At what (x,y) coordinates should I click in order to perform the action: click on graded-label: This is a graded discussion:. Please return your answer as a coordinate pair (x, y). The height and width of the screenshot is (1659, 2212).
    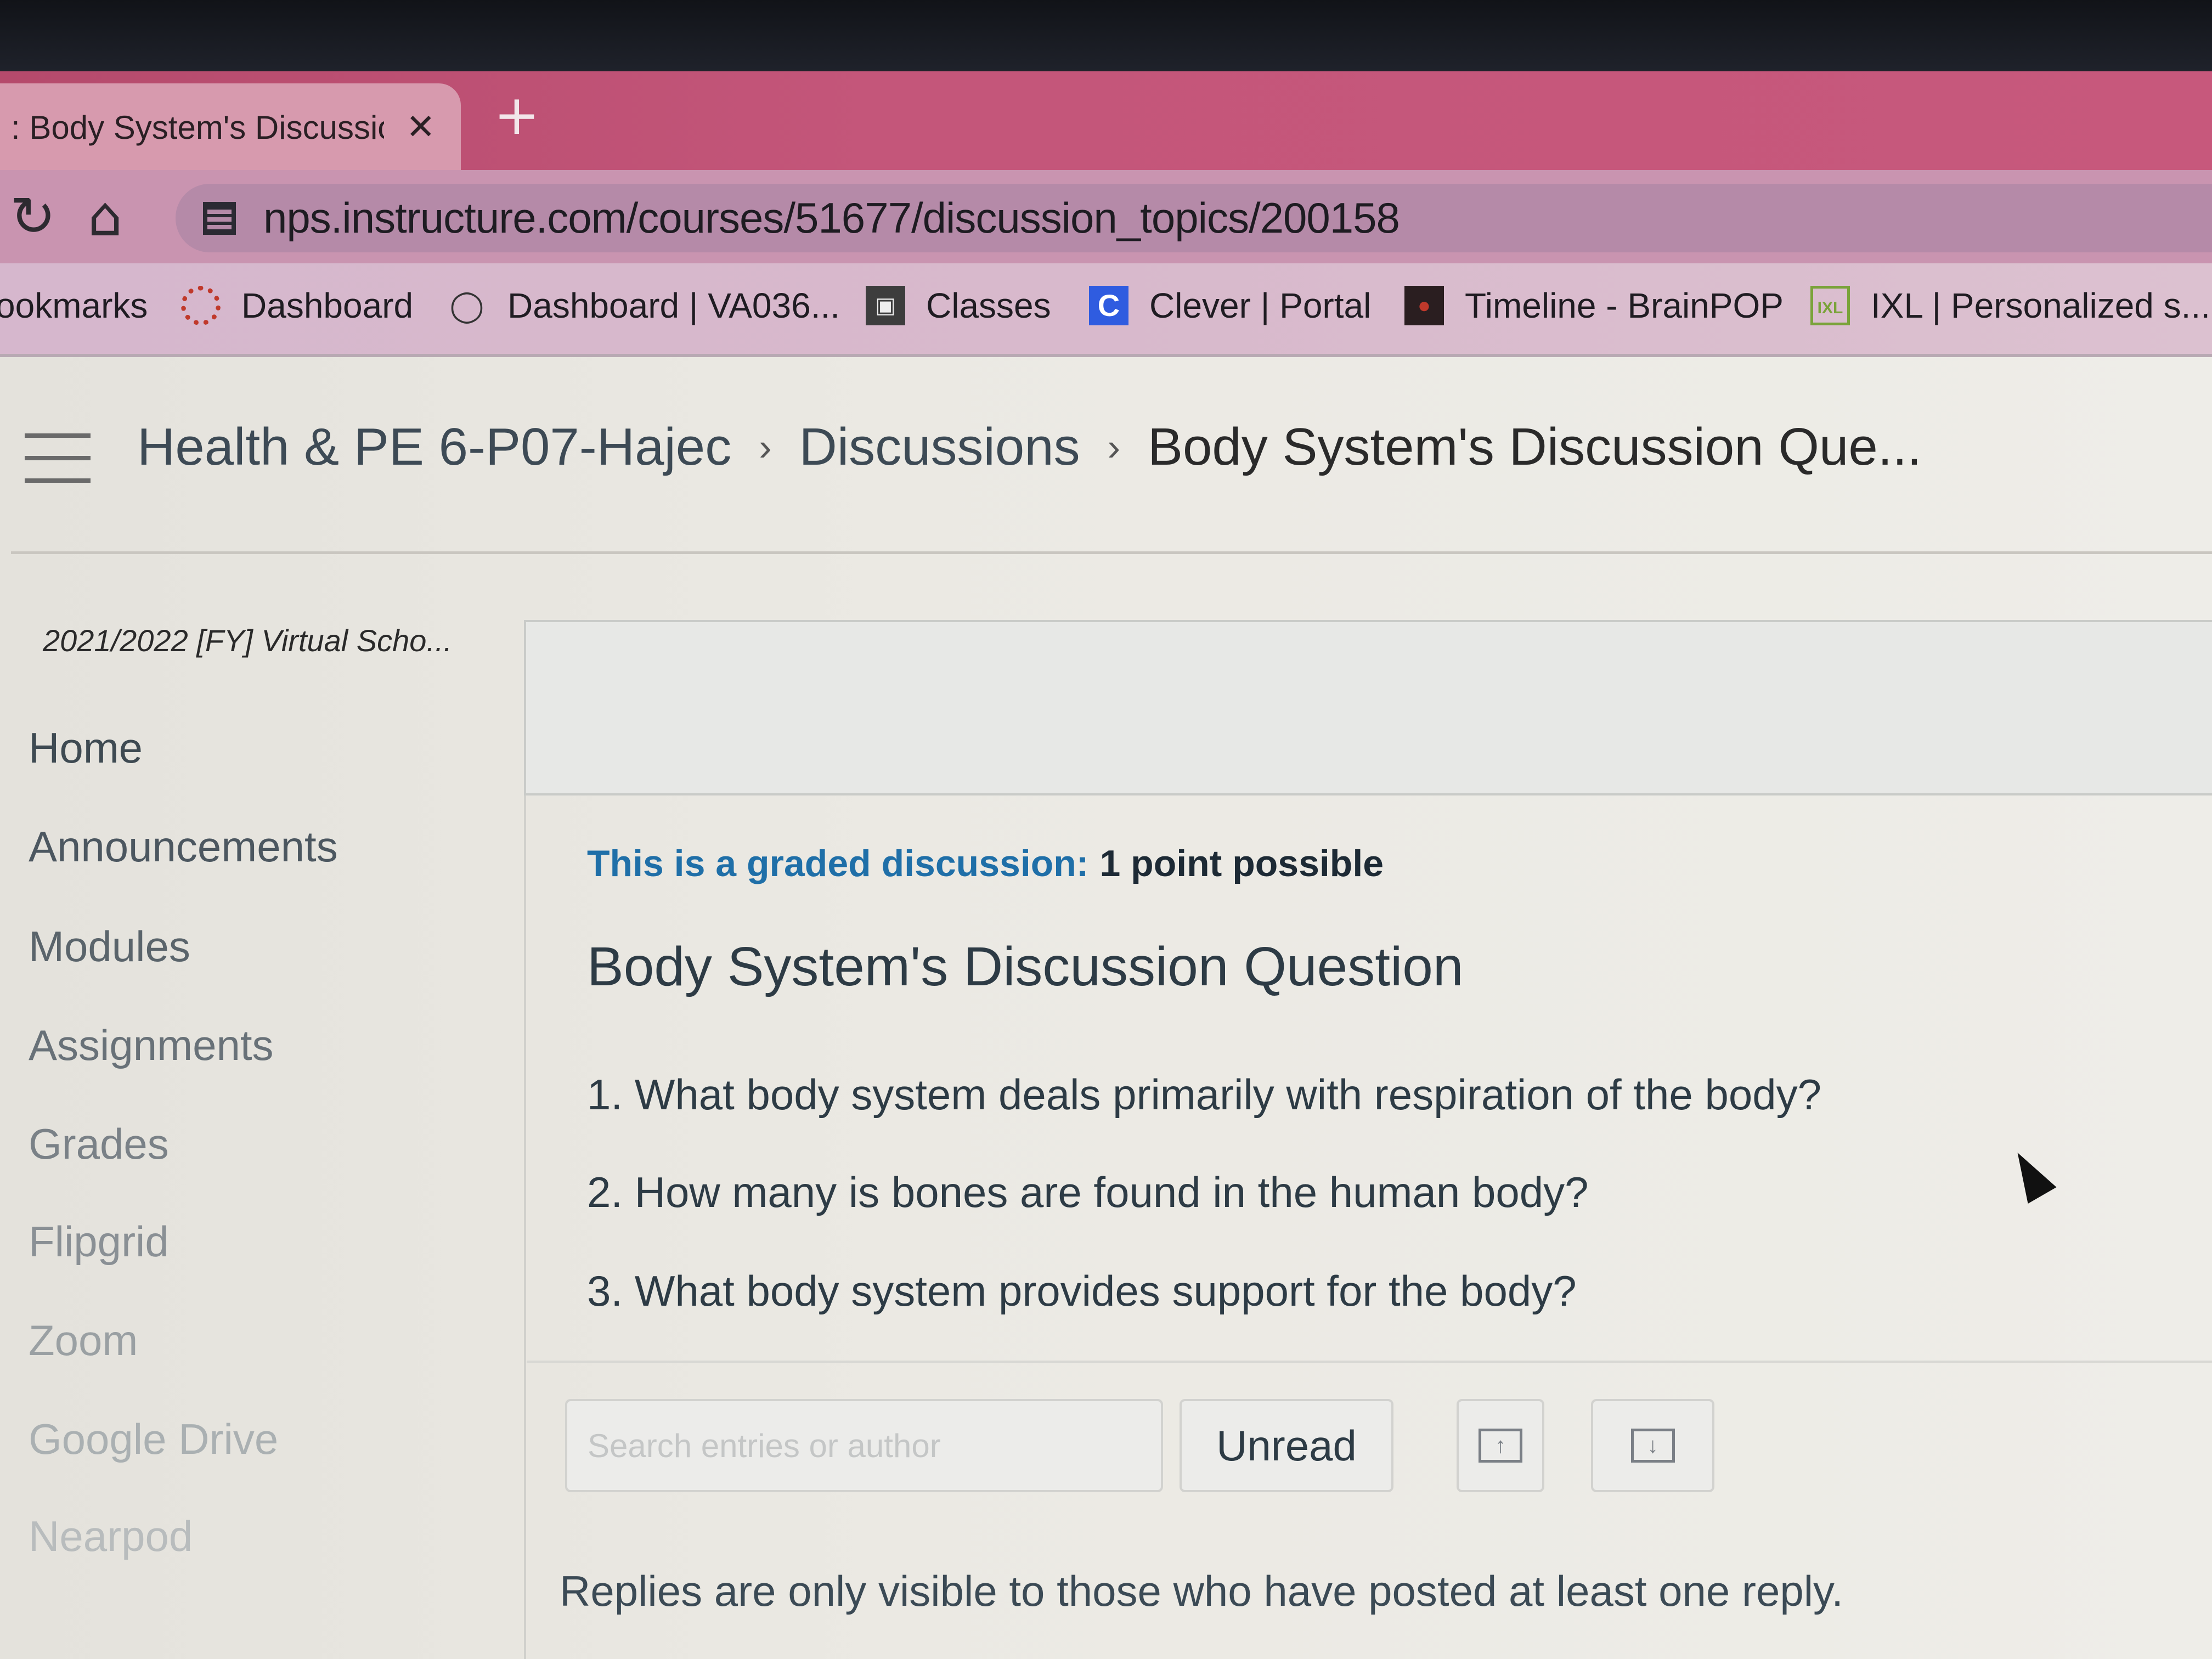
    Looking at the image, I should click on (838, 864).